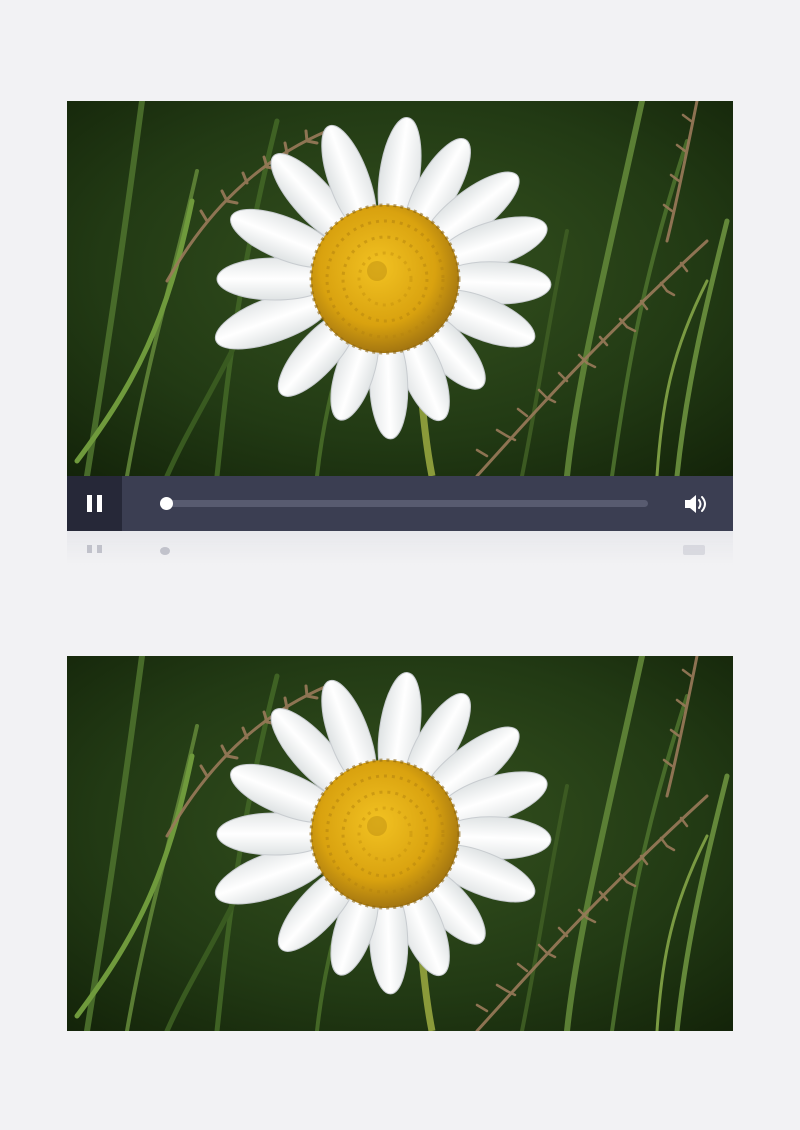  I want to click on video-control-bar, so click(400, 503).